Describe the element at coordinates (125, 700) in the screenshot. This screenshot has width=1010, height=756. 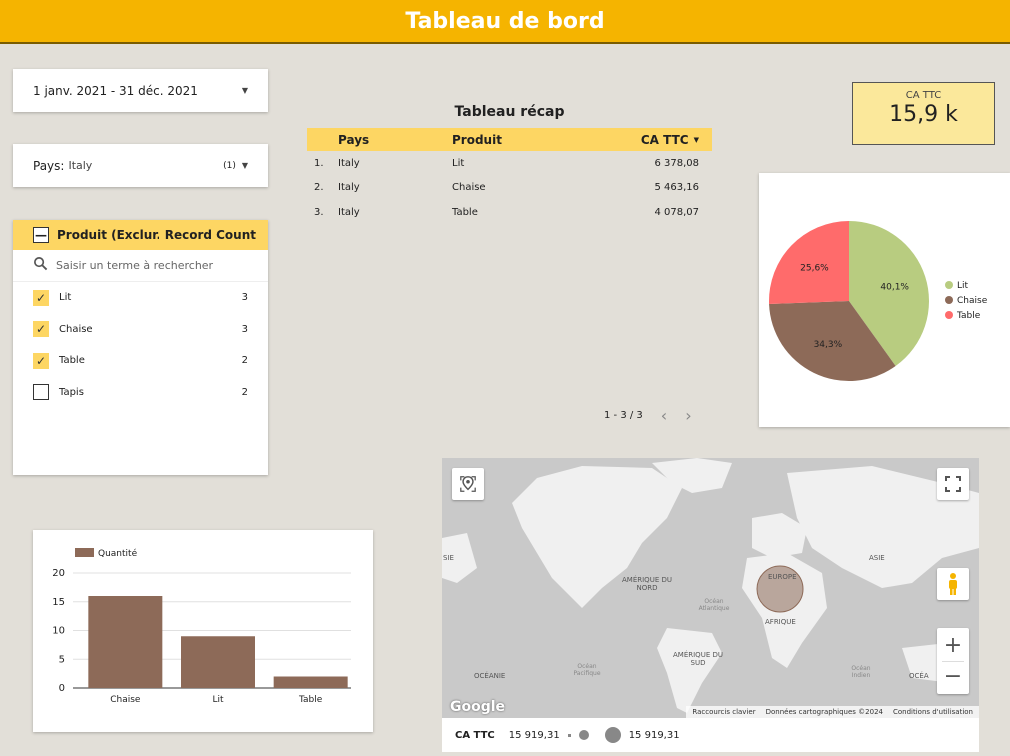
I see `x-tick-label: Chaise` at that location.